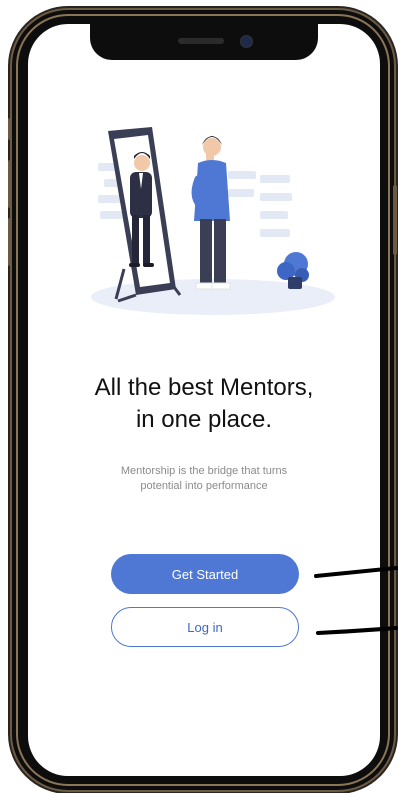  I want to click on man-in-mirror-illustration, so click(213, 221).